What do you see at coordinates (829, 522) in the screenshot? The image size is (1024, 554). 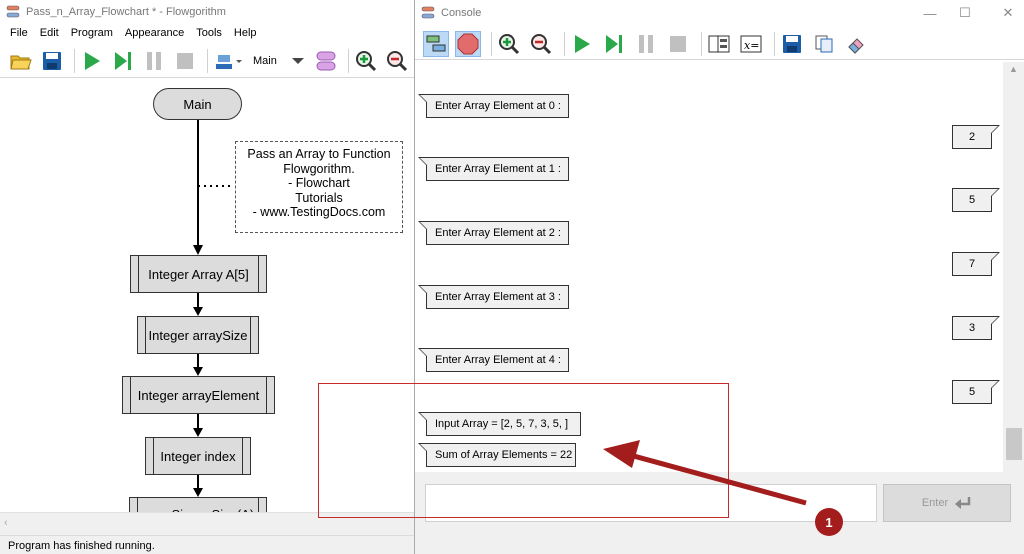 I see `annotation-number-badge: 1` at bounding box center [829, 522].